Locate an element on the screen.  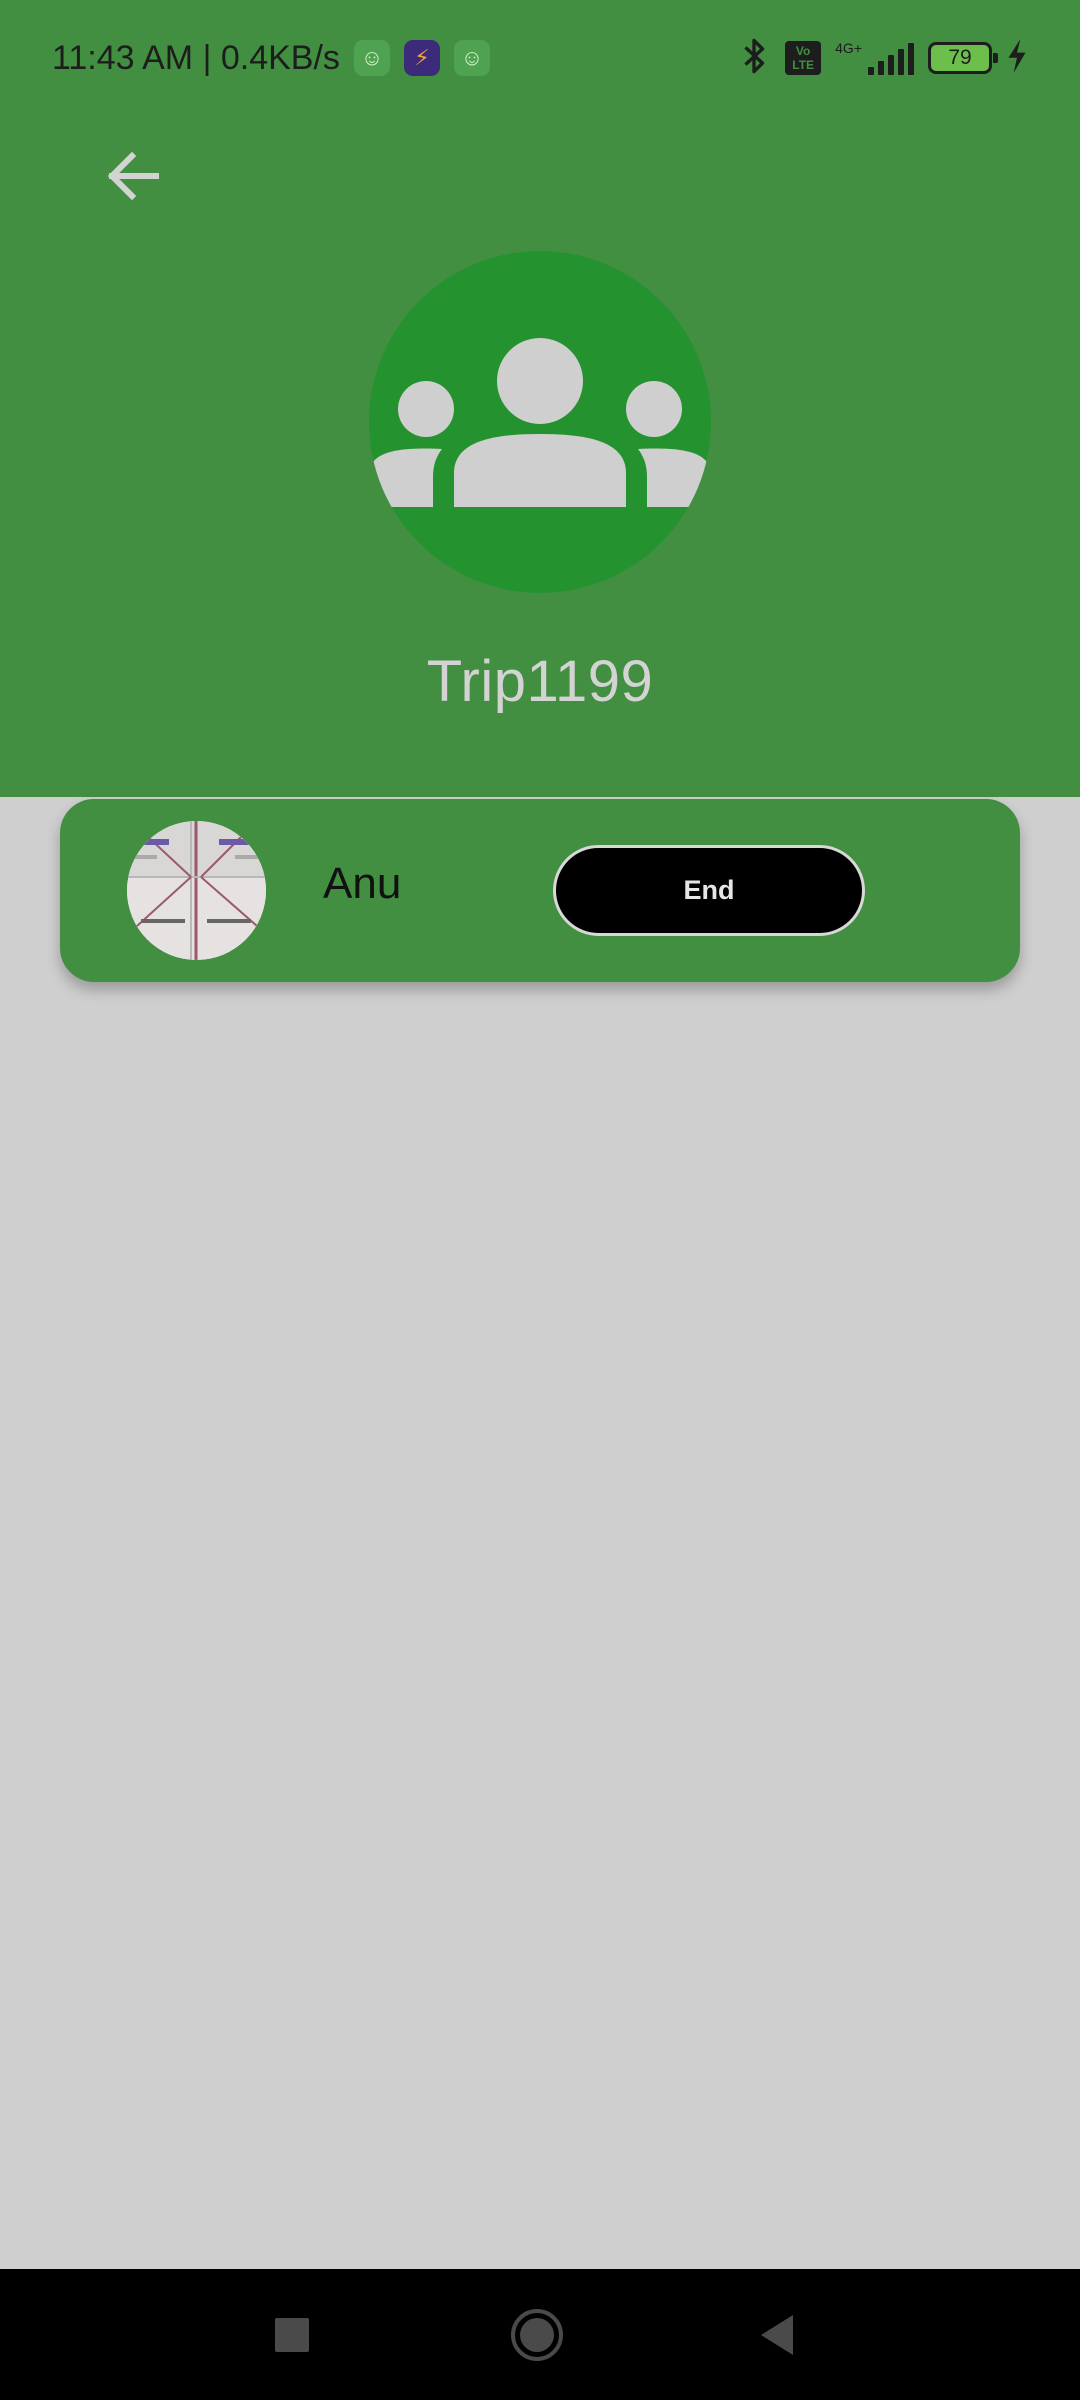
group-people-icon is located at coordinates (540, 422).